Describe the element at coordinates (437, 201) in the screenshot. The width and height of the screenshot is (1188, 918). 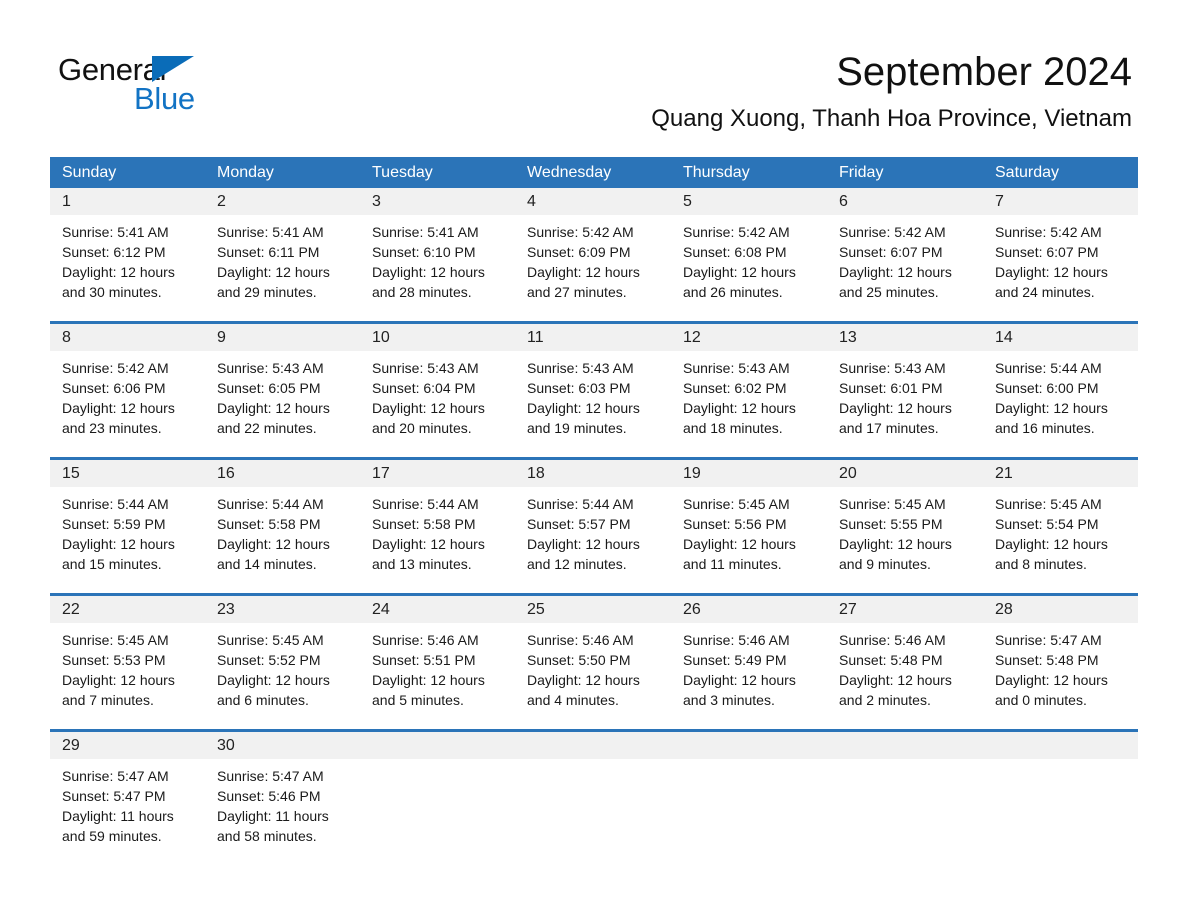
I see `day-number-cell: 3` at that location.